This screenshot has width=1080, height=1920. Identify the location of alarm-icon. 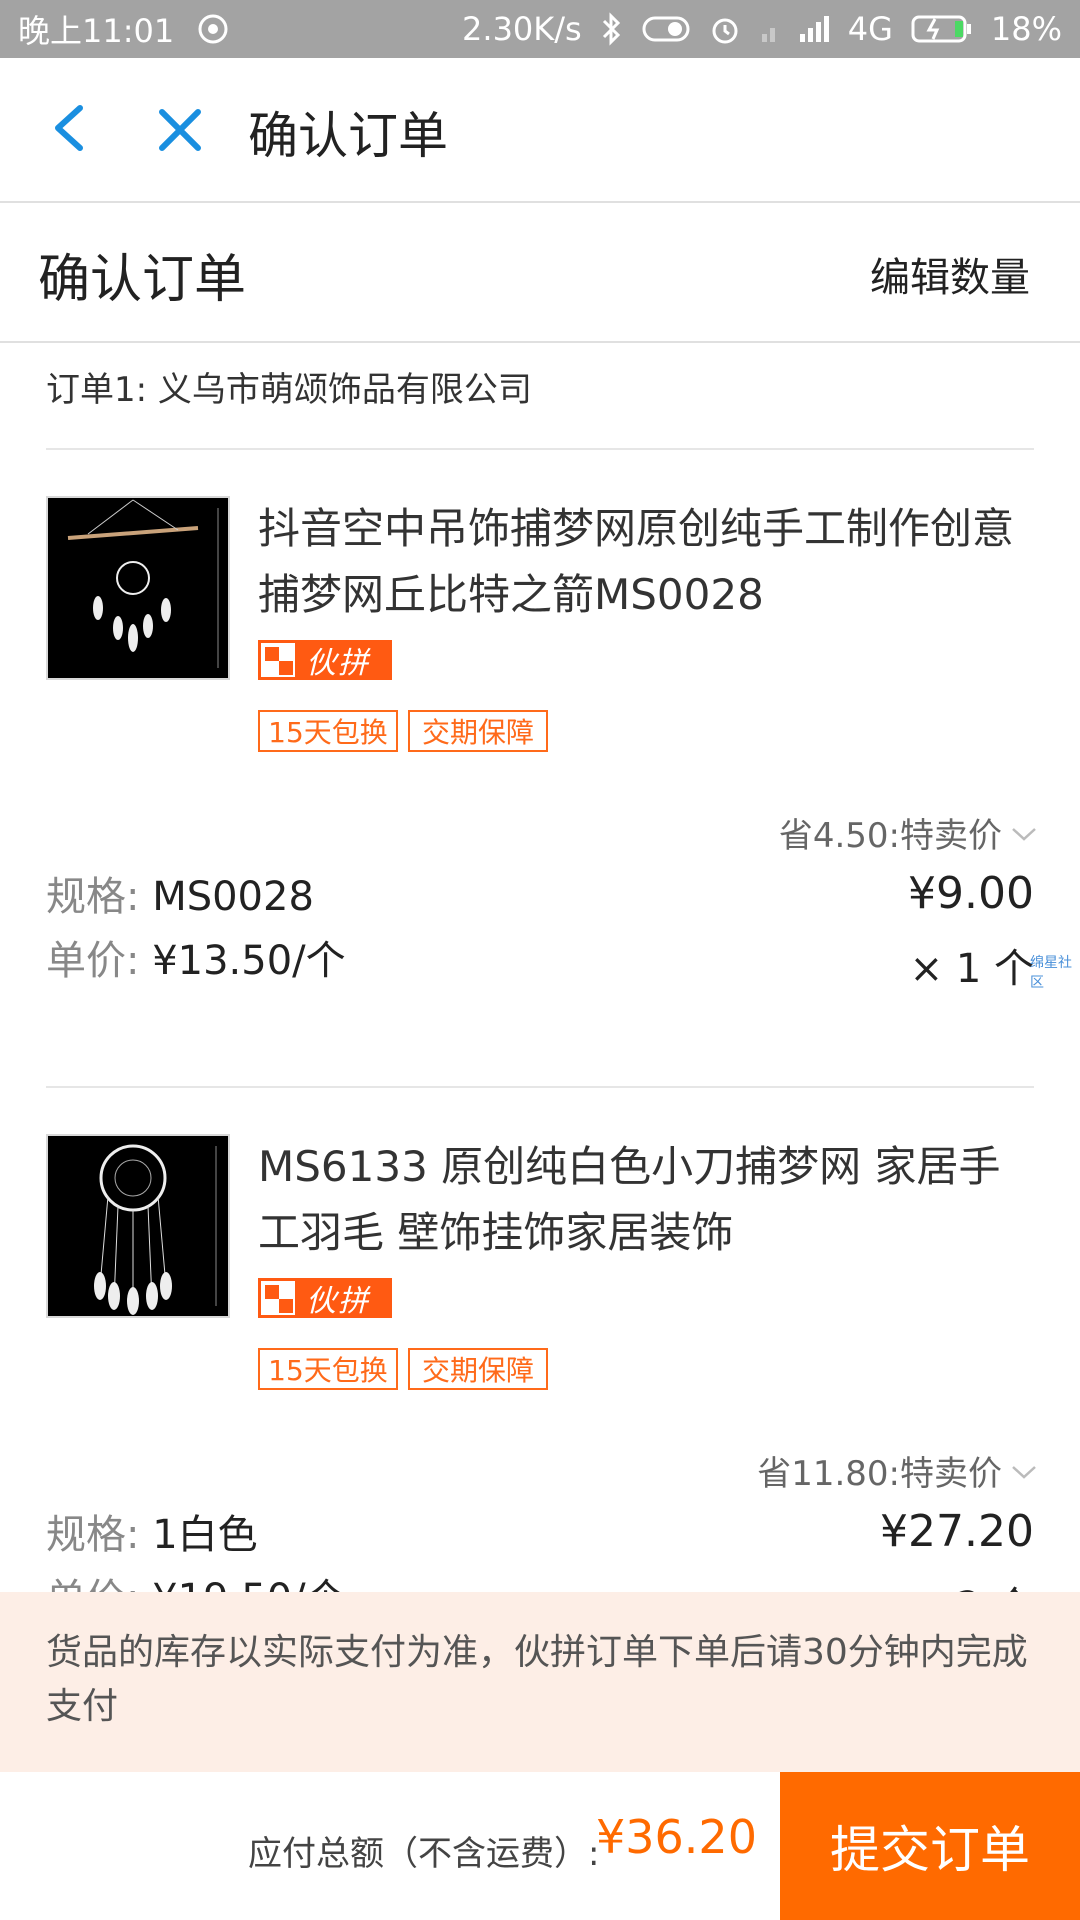
(725, 29).